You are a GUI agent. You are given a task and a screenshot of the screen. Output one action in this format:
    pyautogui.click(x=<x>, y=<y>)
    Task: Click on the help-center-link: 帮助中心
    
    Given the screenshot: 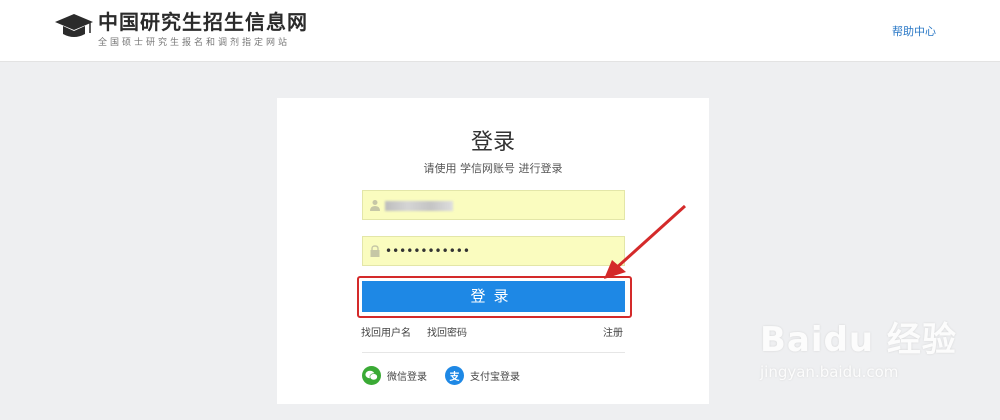 What is the action you would take?
    pyautogui.click(x=914, y=31)
    